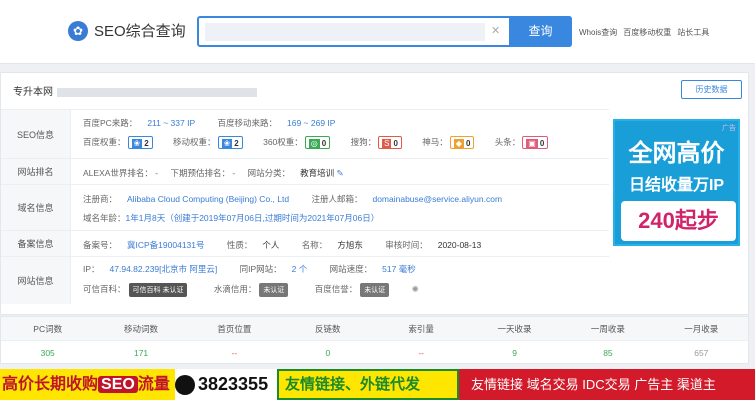 The width and height of the screenshot is (755, 400). What do you see at coordinates (540, 31) in the screenshot?
I see `search-button: 查询` at bounding box center [540, 31].